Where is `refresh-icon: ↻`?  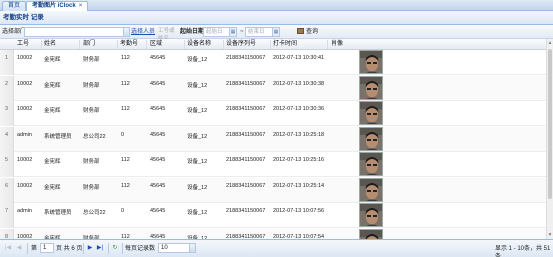
refresh-icon: ↻ is located at coordinates (115, 248).